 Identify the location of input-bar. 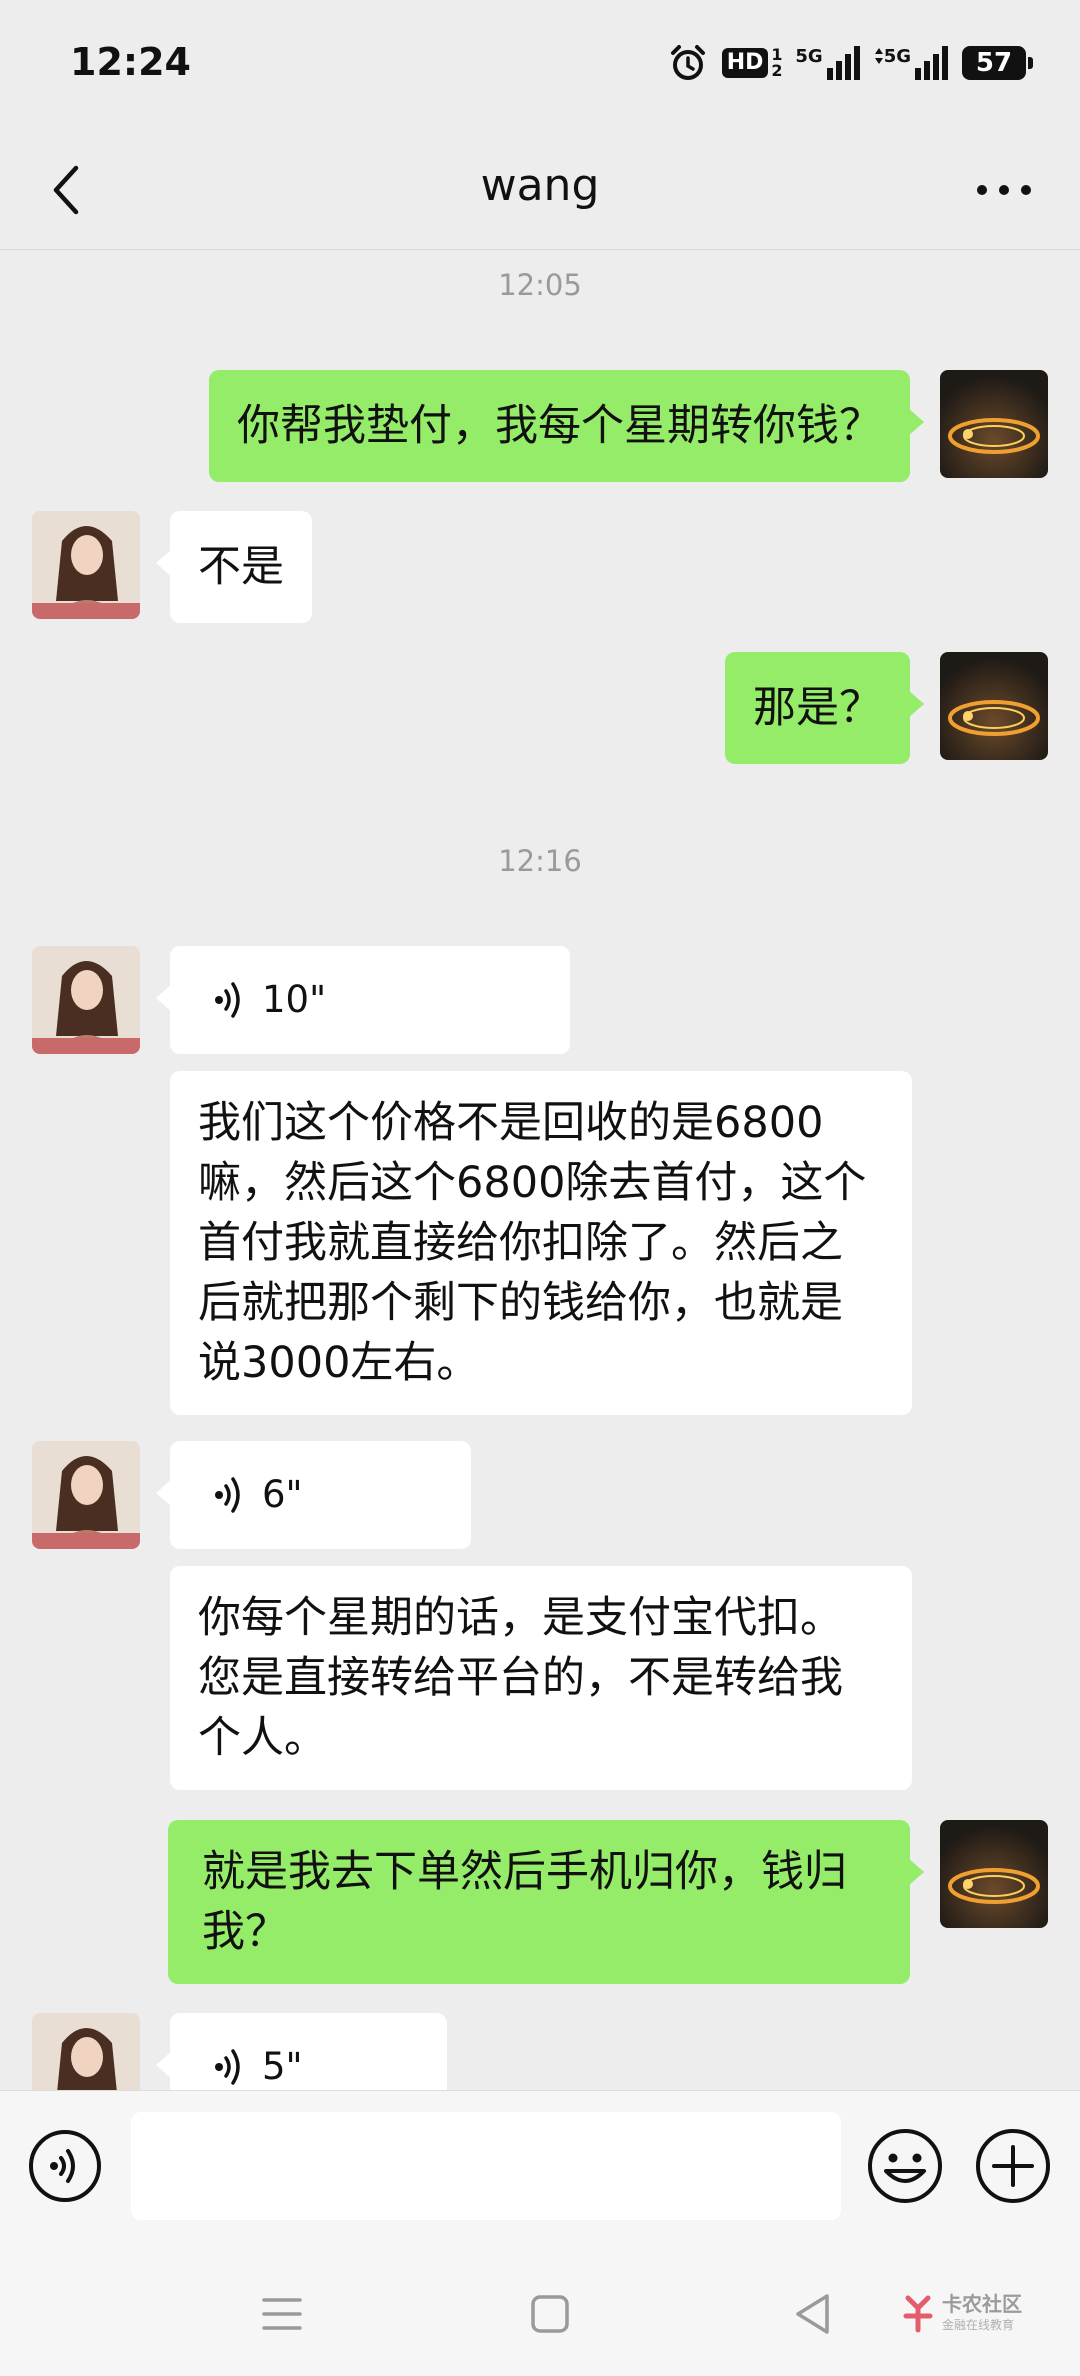
(540, 2168).